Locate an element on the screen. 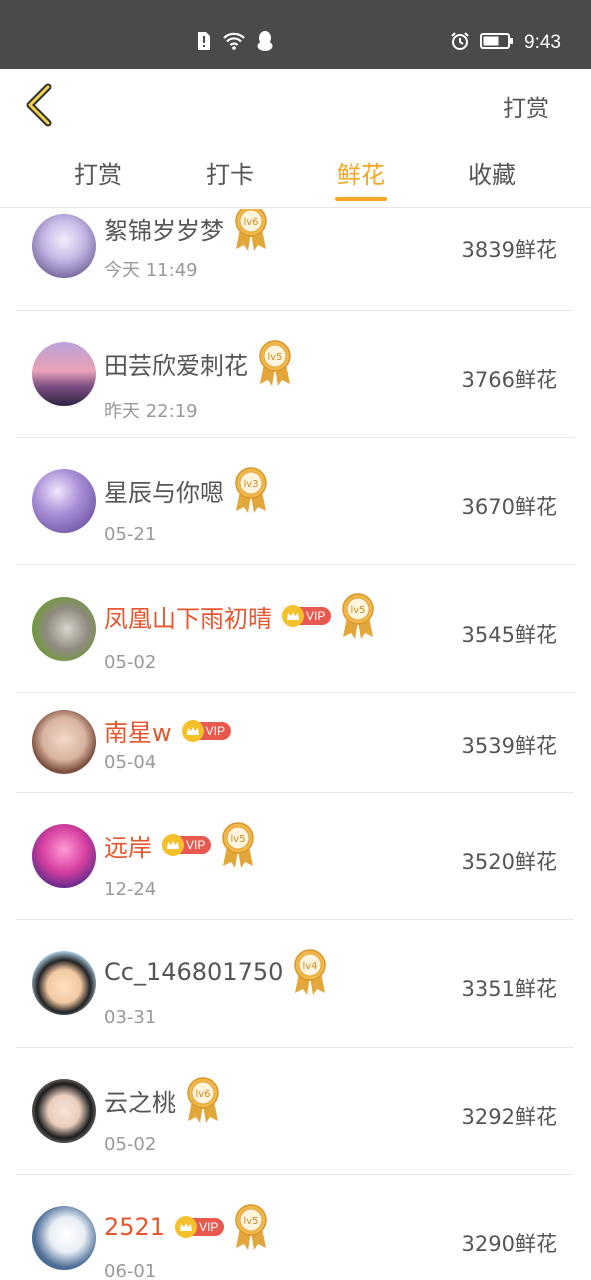  flower-count: 3351鲜花 is located at coordinates (509, 989).